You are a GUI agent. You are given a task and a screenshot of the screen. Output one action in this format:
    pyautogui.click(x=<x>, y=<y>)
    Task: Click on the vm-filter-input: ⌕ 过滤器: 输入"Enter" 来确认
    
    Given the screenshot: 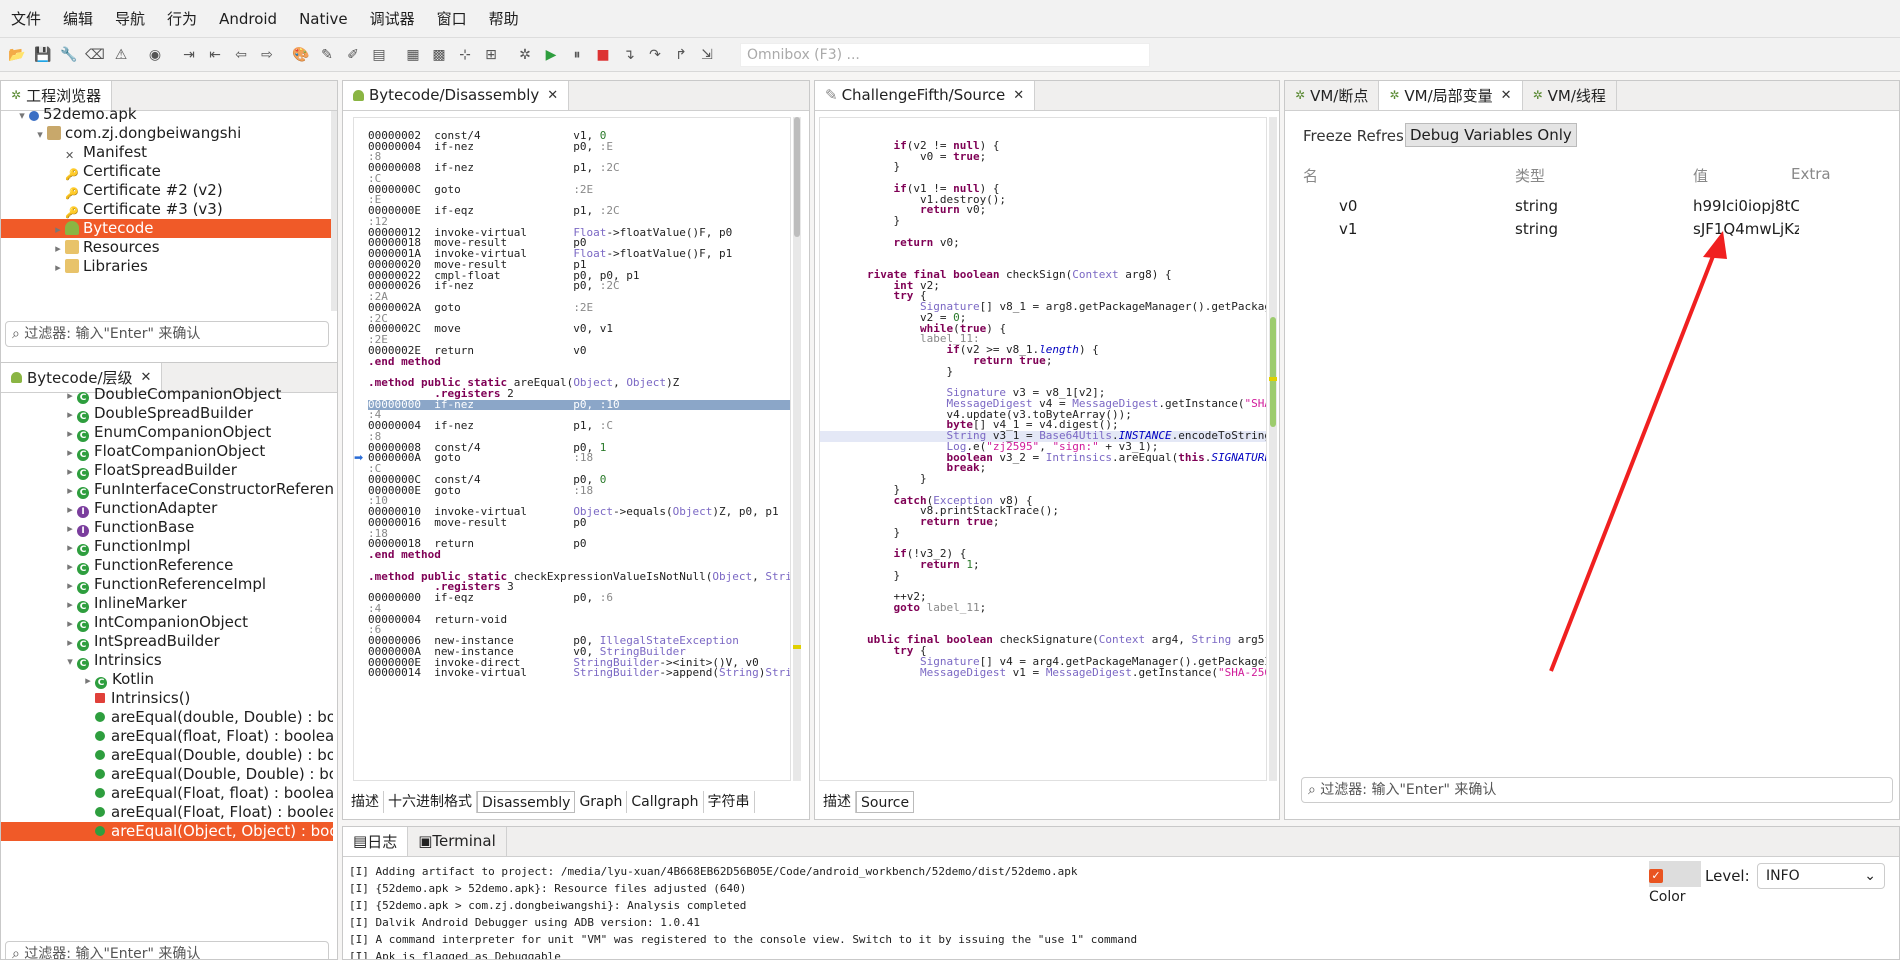 What is the action you would take?
    pyautogui.click(x=1597, y=790)
    